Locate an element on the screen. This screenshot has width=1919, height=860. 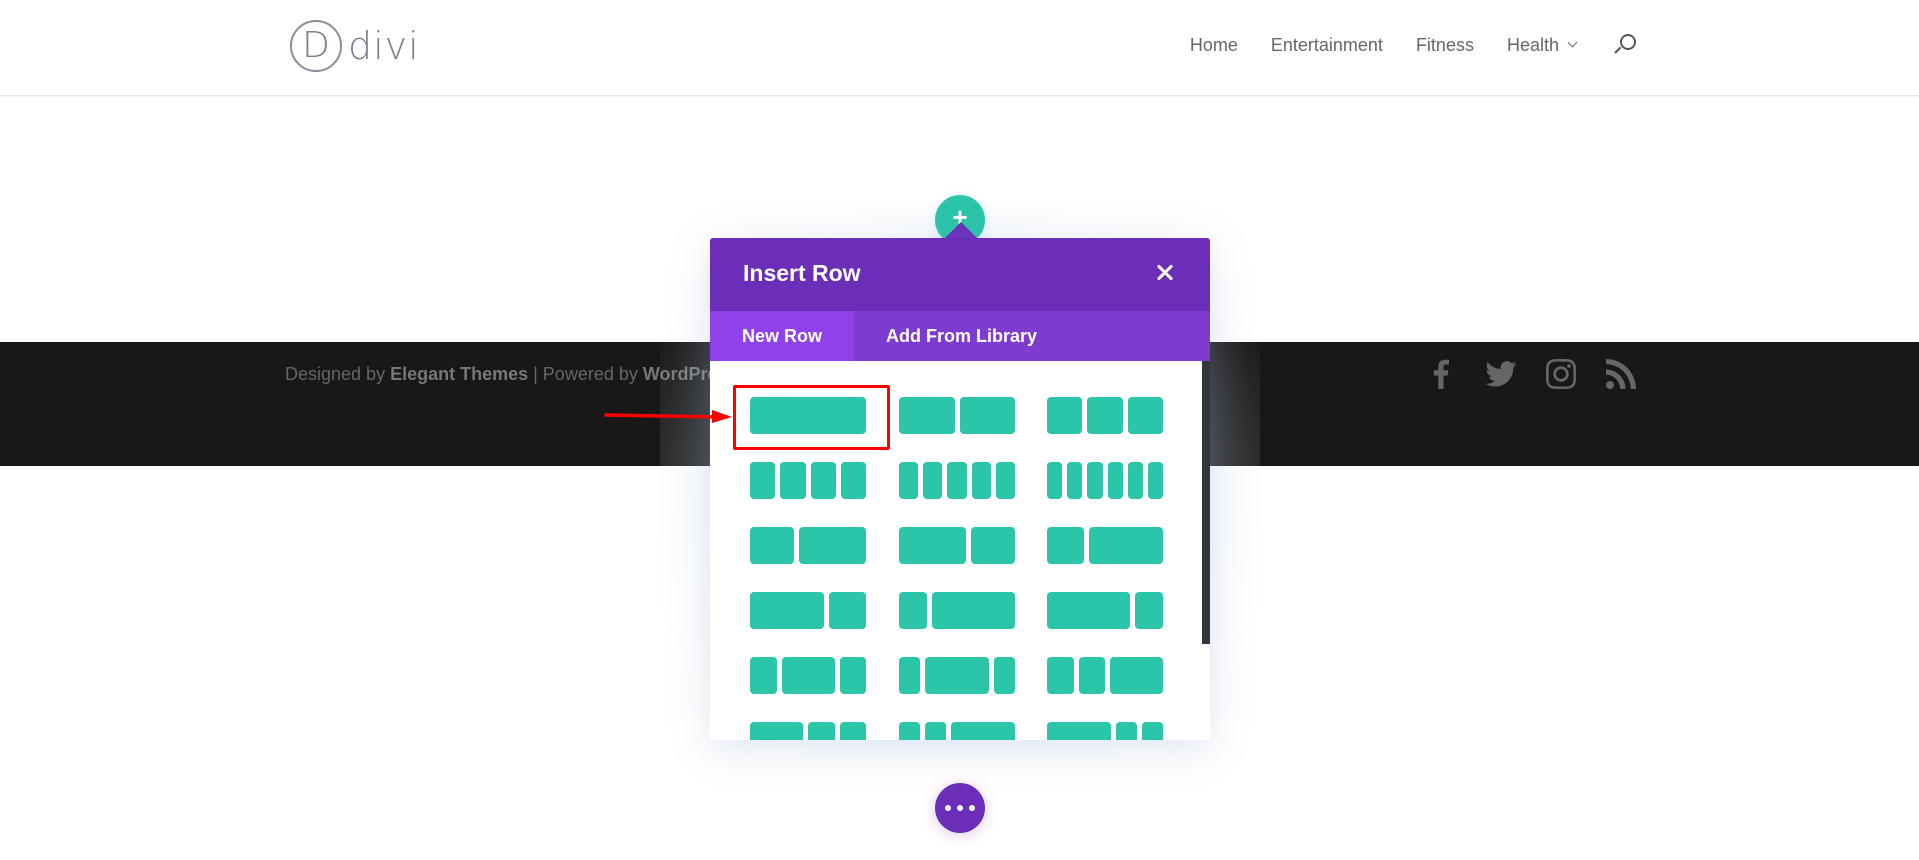
modal-tabs: New Row Add From Library is located at coordinates (960, 336).